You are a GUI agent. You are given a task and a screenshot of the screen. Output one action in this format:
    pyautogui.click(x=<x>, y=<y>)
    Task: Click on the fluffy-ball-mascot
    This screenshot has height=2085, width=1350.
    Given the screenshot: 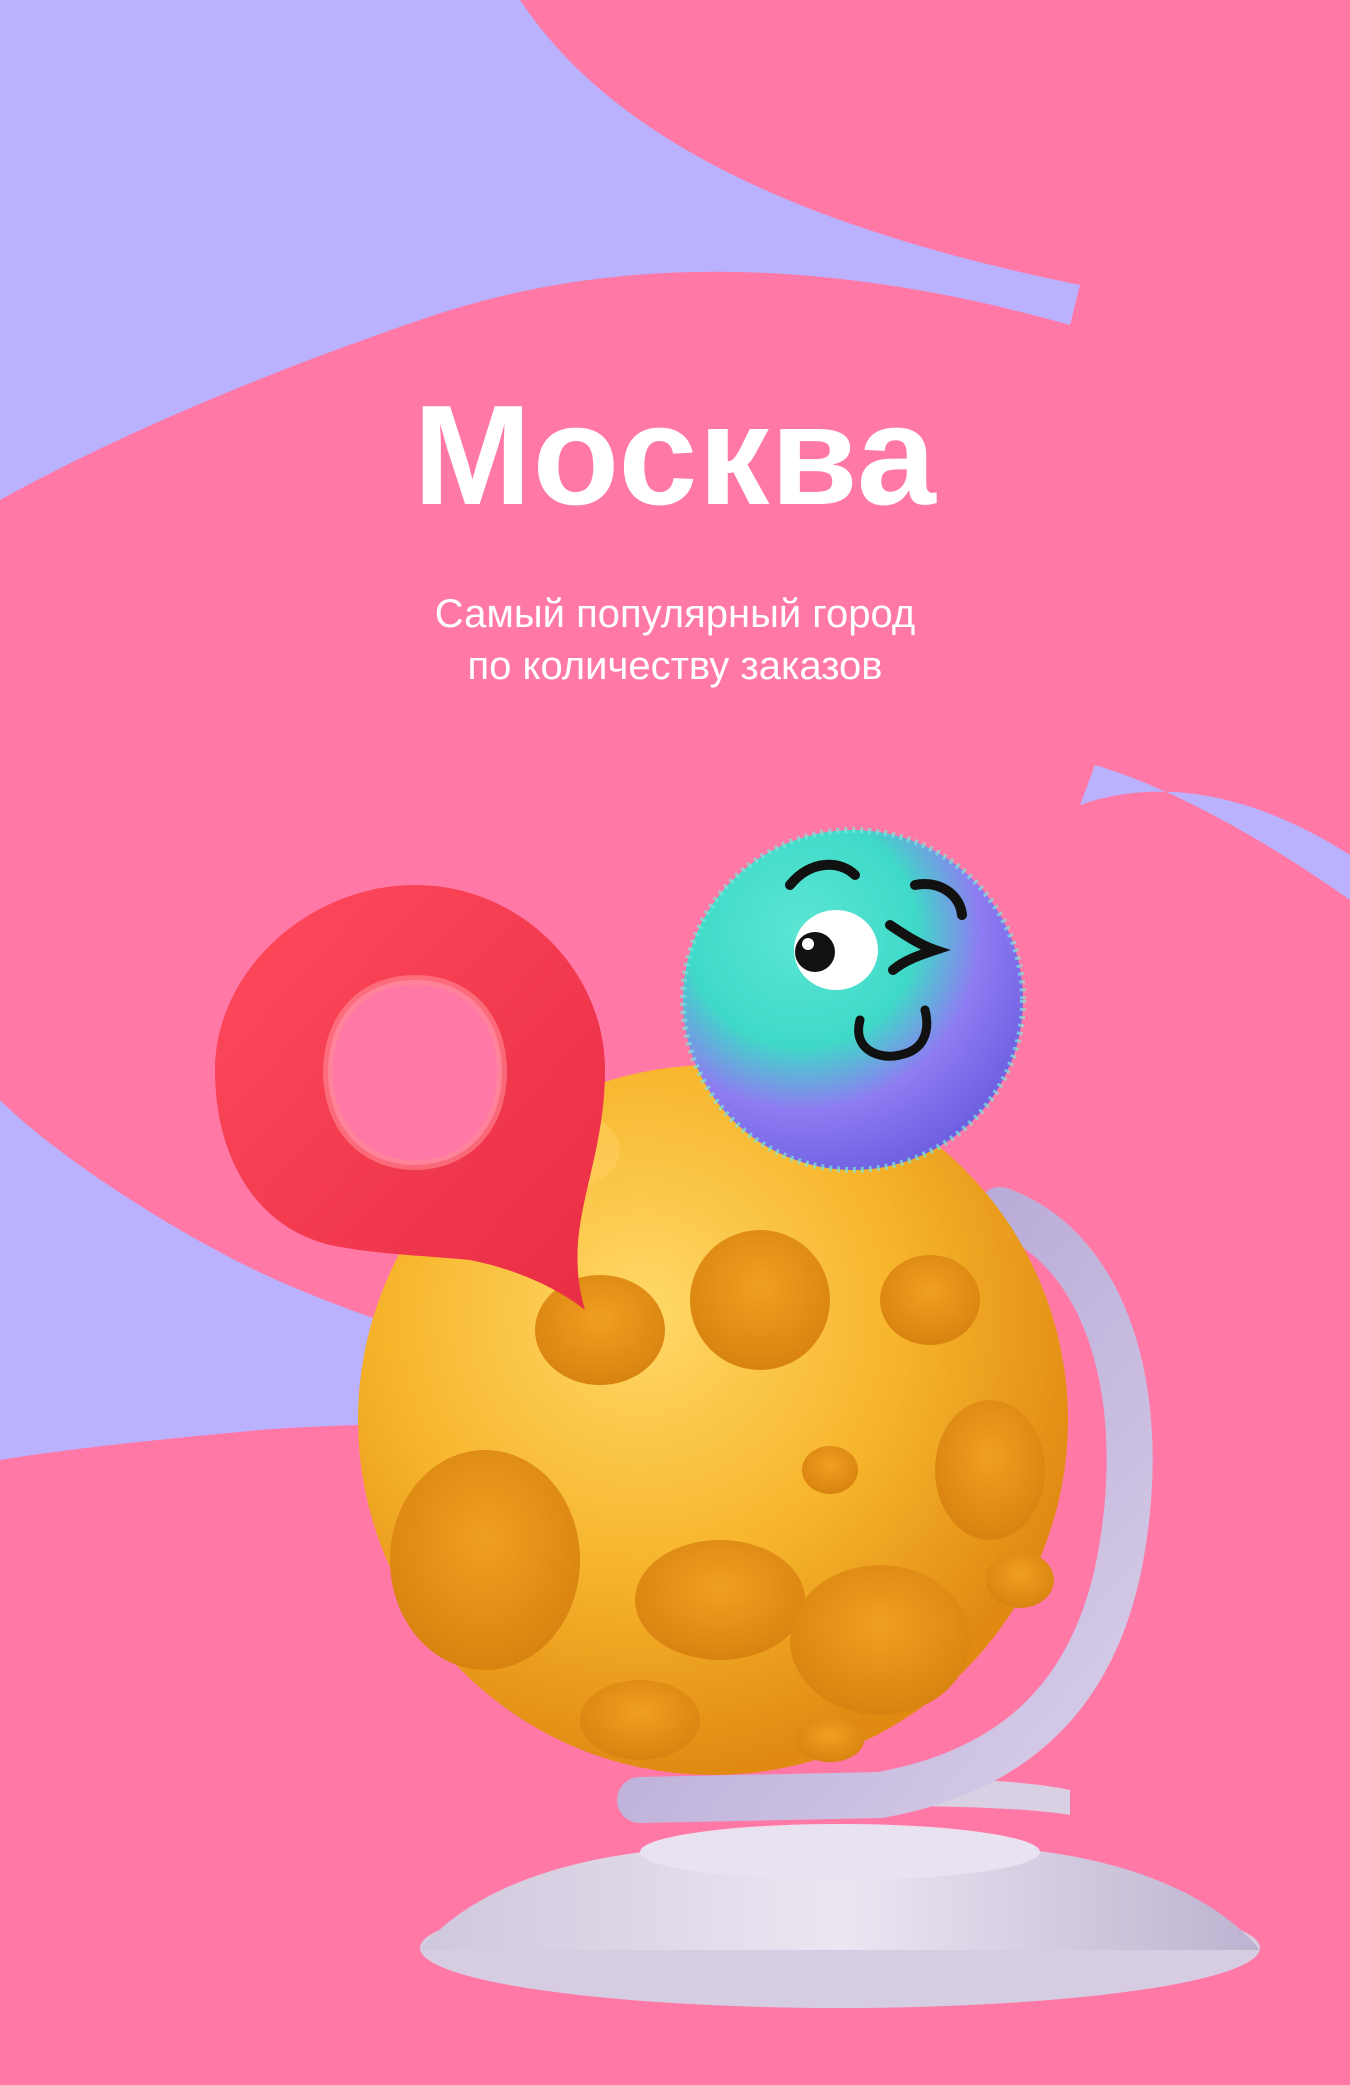 What is the action you would take?
    pyautogui.click(x=853, y=1000)
    